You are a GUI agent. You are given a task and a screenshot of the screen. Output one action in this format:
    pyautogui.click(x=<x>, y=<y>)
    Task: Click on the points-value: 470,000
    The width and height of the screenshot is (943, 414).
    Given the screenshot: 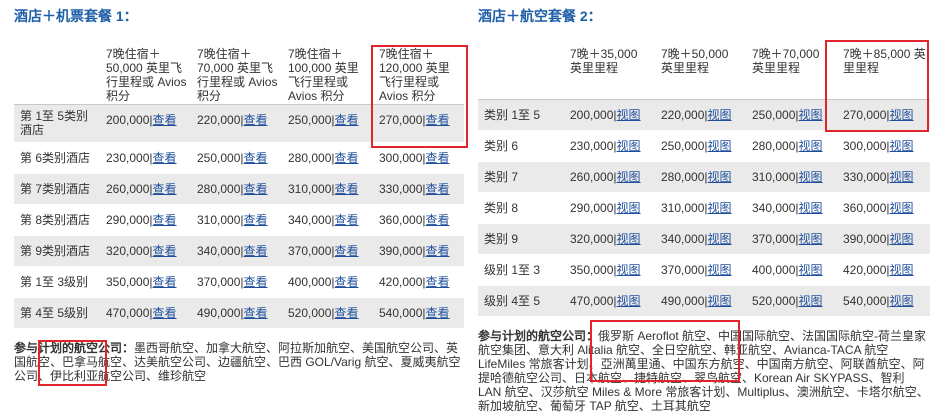 What is the action you would take?
    pyautogui.click(x=128, y=312)
    